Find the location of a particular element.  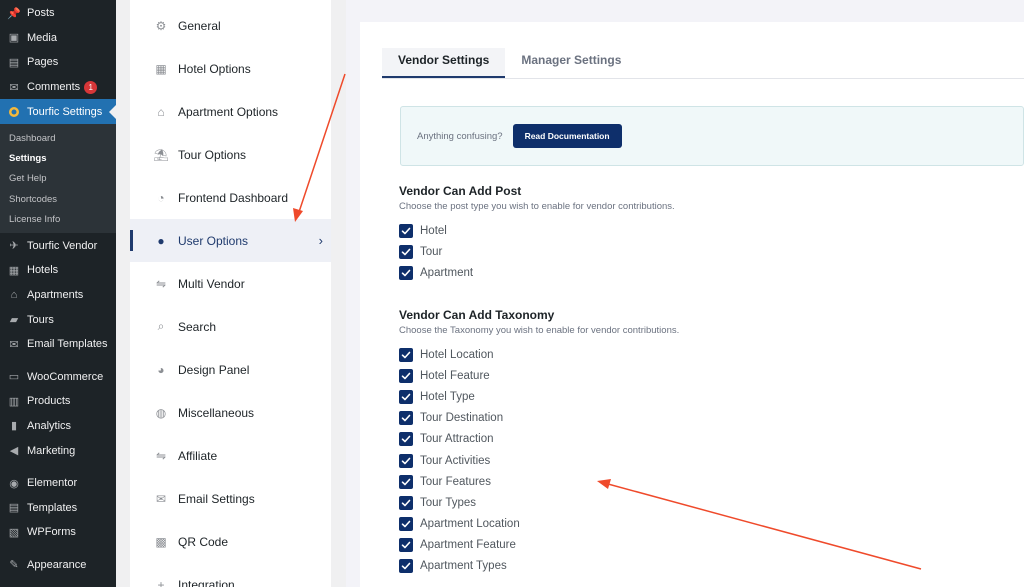

wp-menu-label: Posts is located at coordinates (41, 13).